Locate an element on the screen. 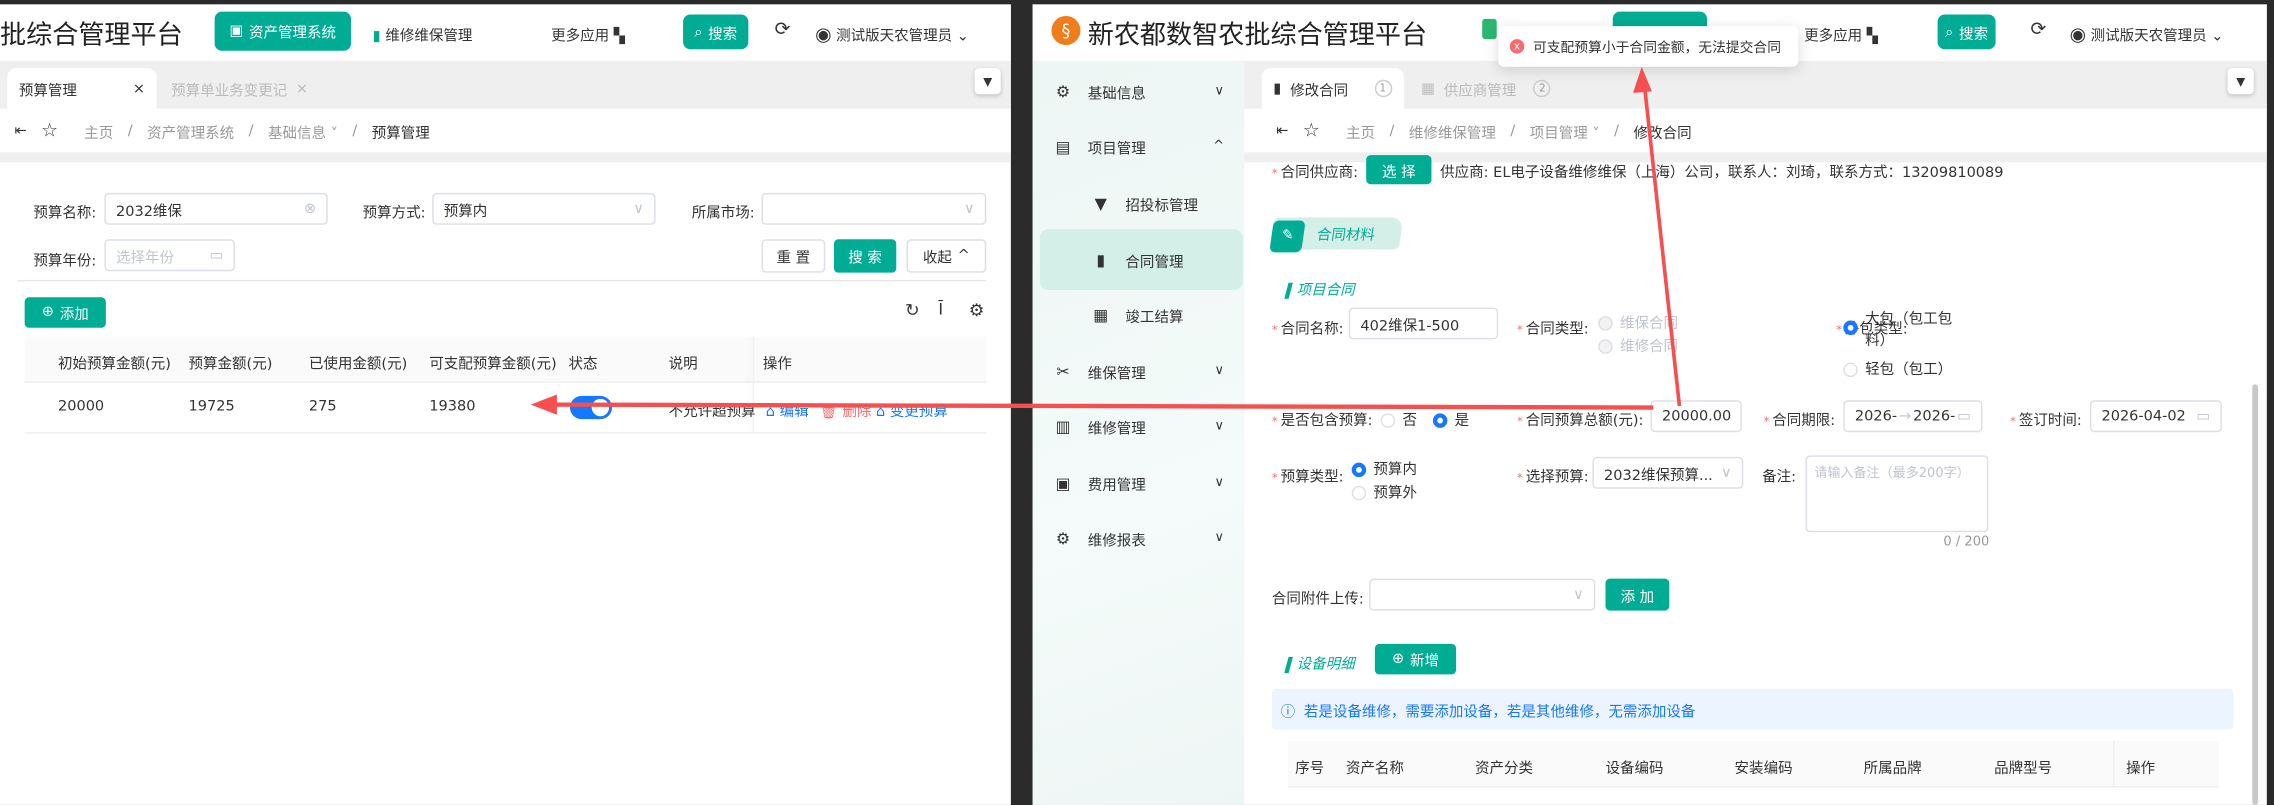 The height and width of the screenshot is (805, 2274). arrow-to-available-budget is located at coordinates (1102, 406).